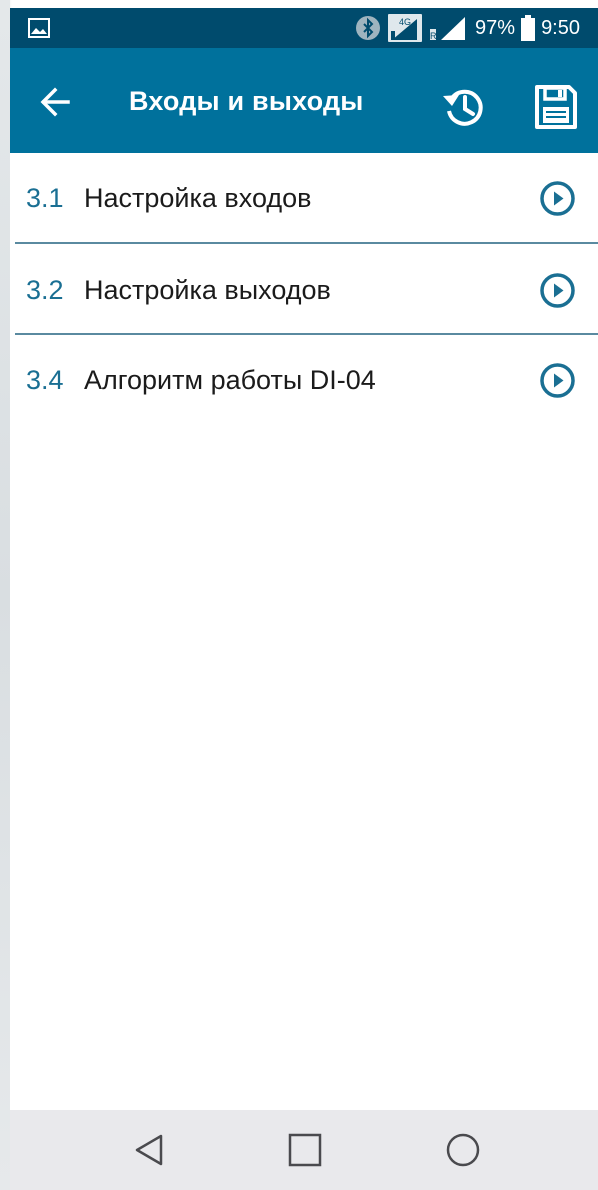 Image resolution: width=598 pixels, height=1190 pixels. What do you see at coordinates (560, 27) in the screenshot?
I see `status-time: 9:50` at bounding box center [560, 27].